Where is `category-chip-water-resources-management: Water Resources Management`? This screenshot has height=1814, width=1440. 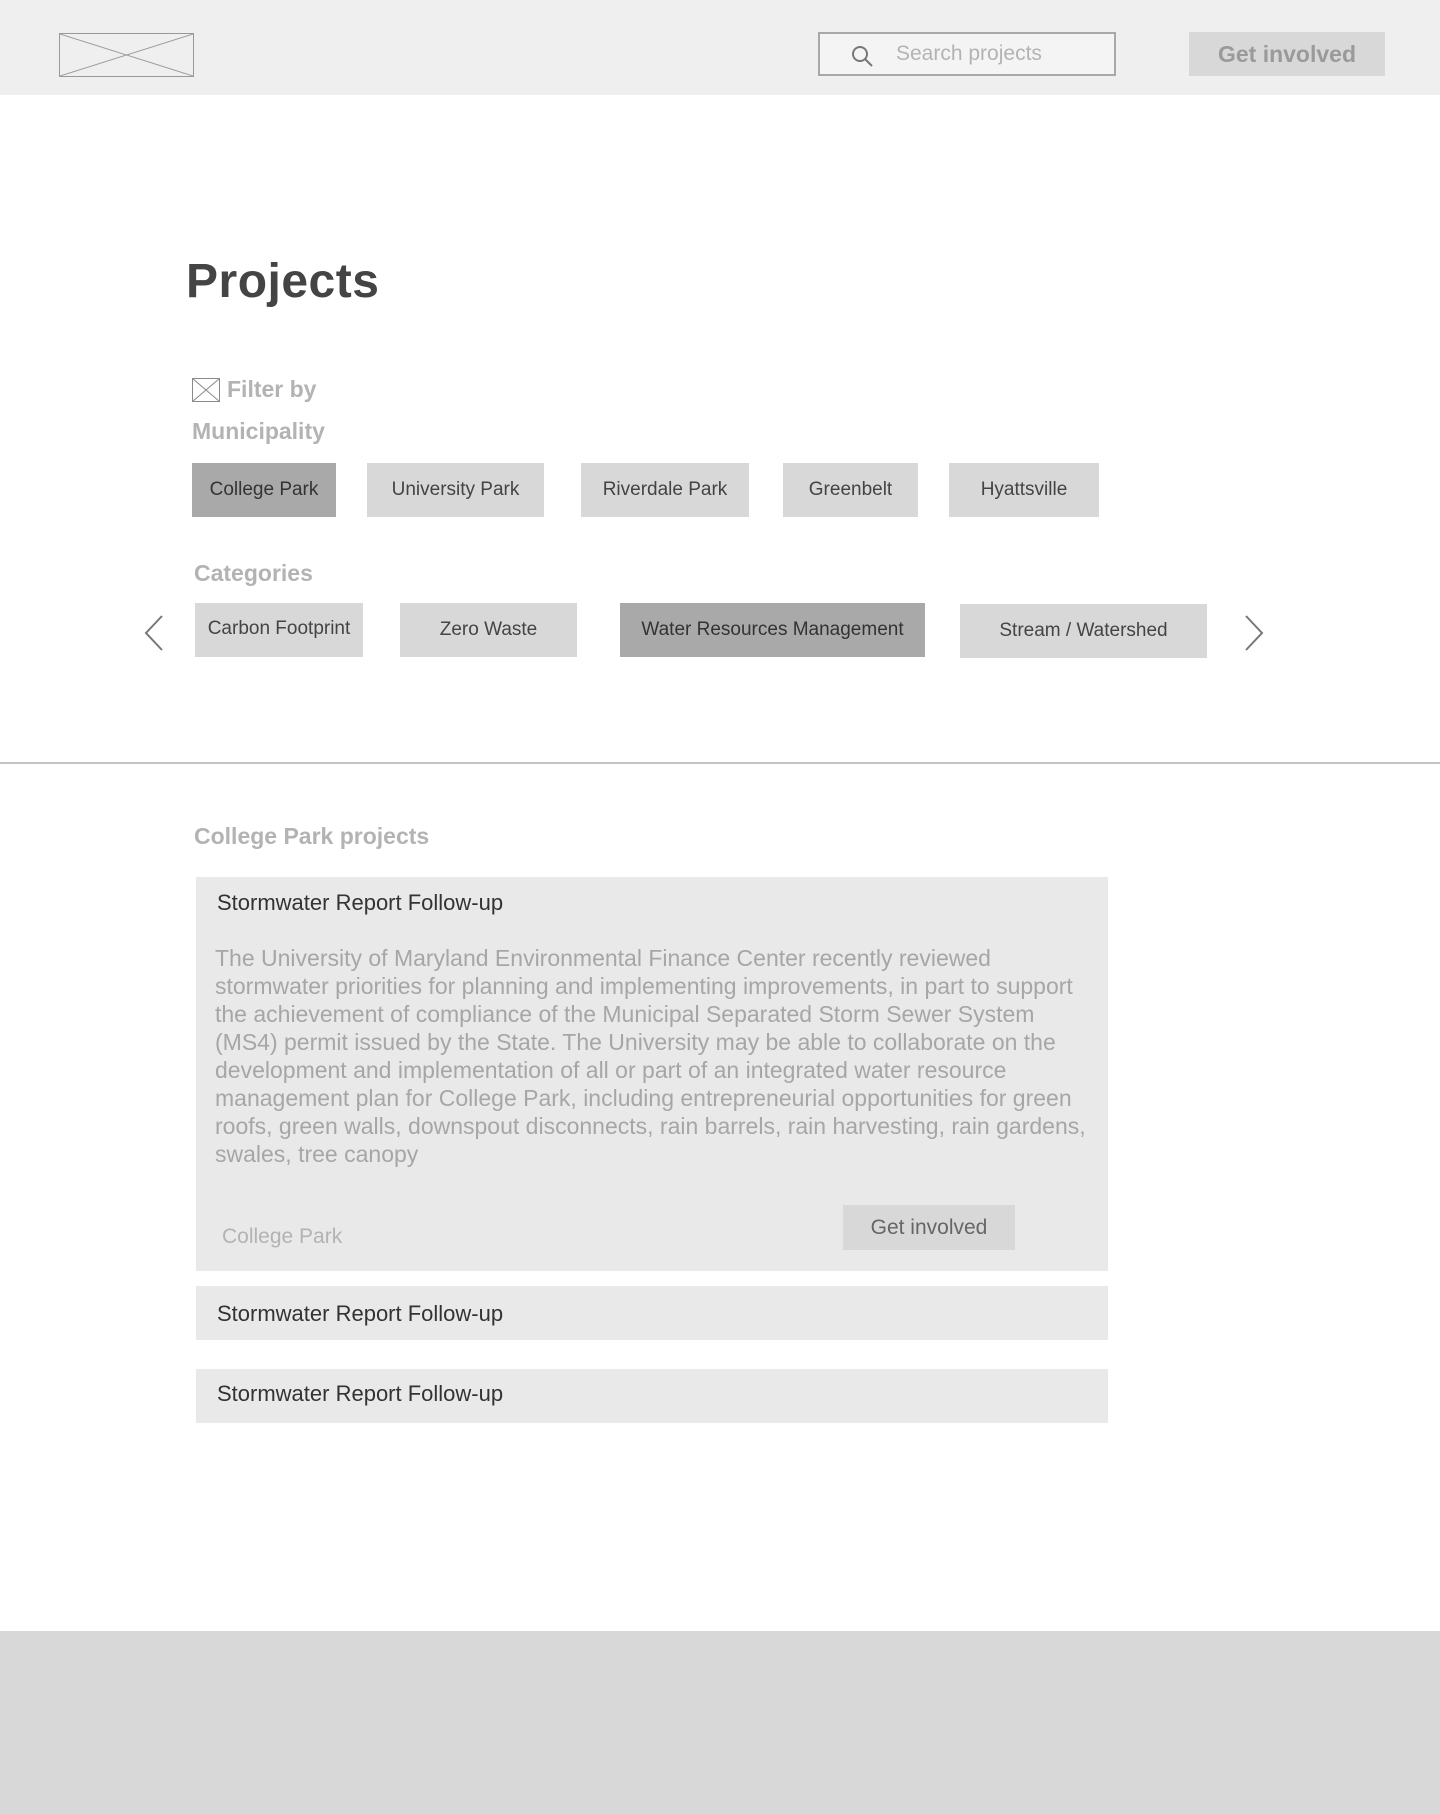 category-chip-water-resources-management: Water Resources Management is located at coordinates (772, 630).